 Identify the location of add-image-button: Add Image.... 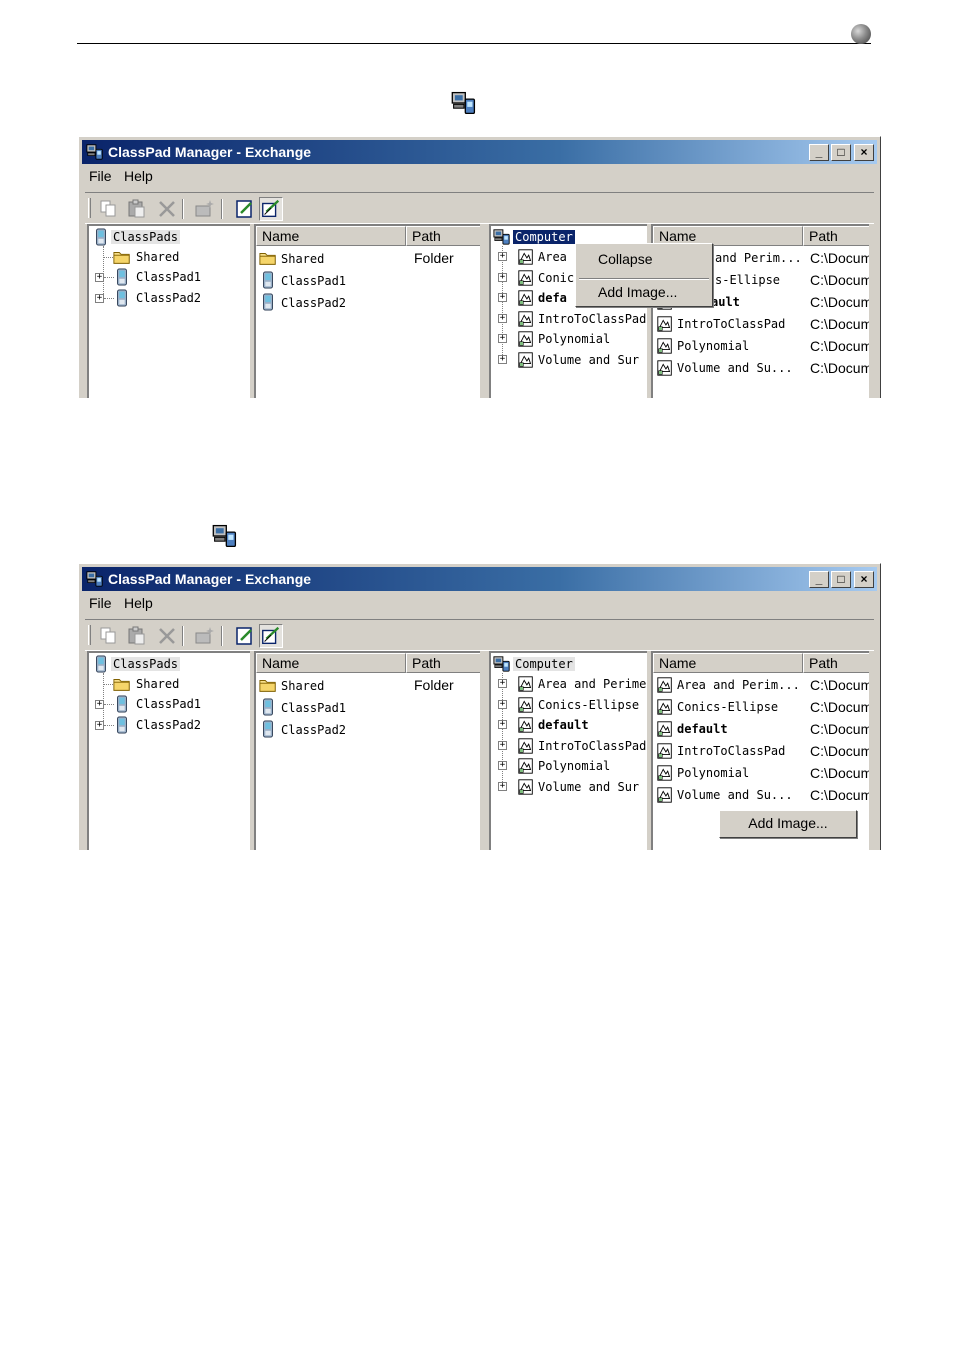
(788, 824).